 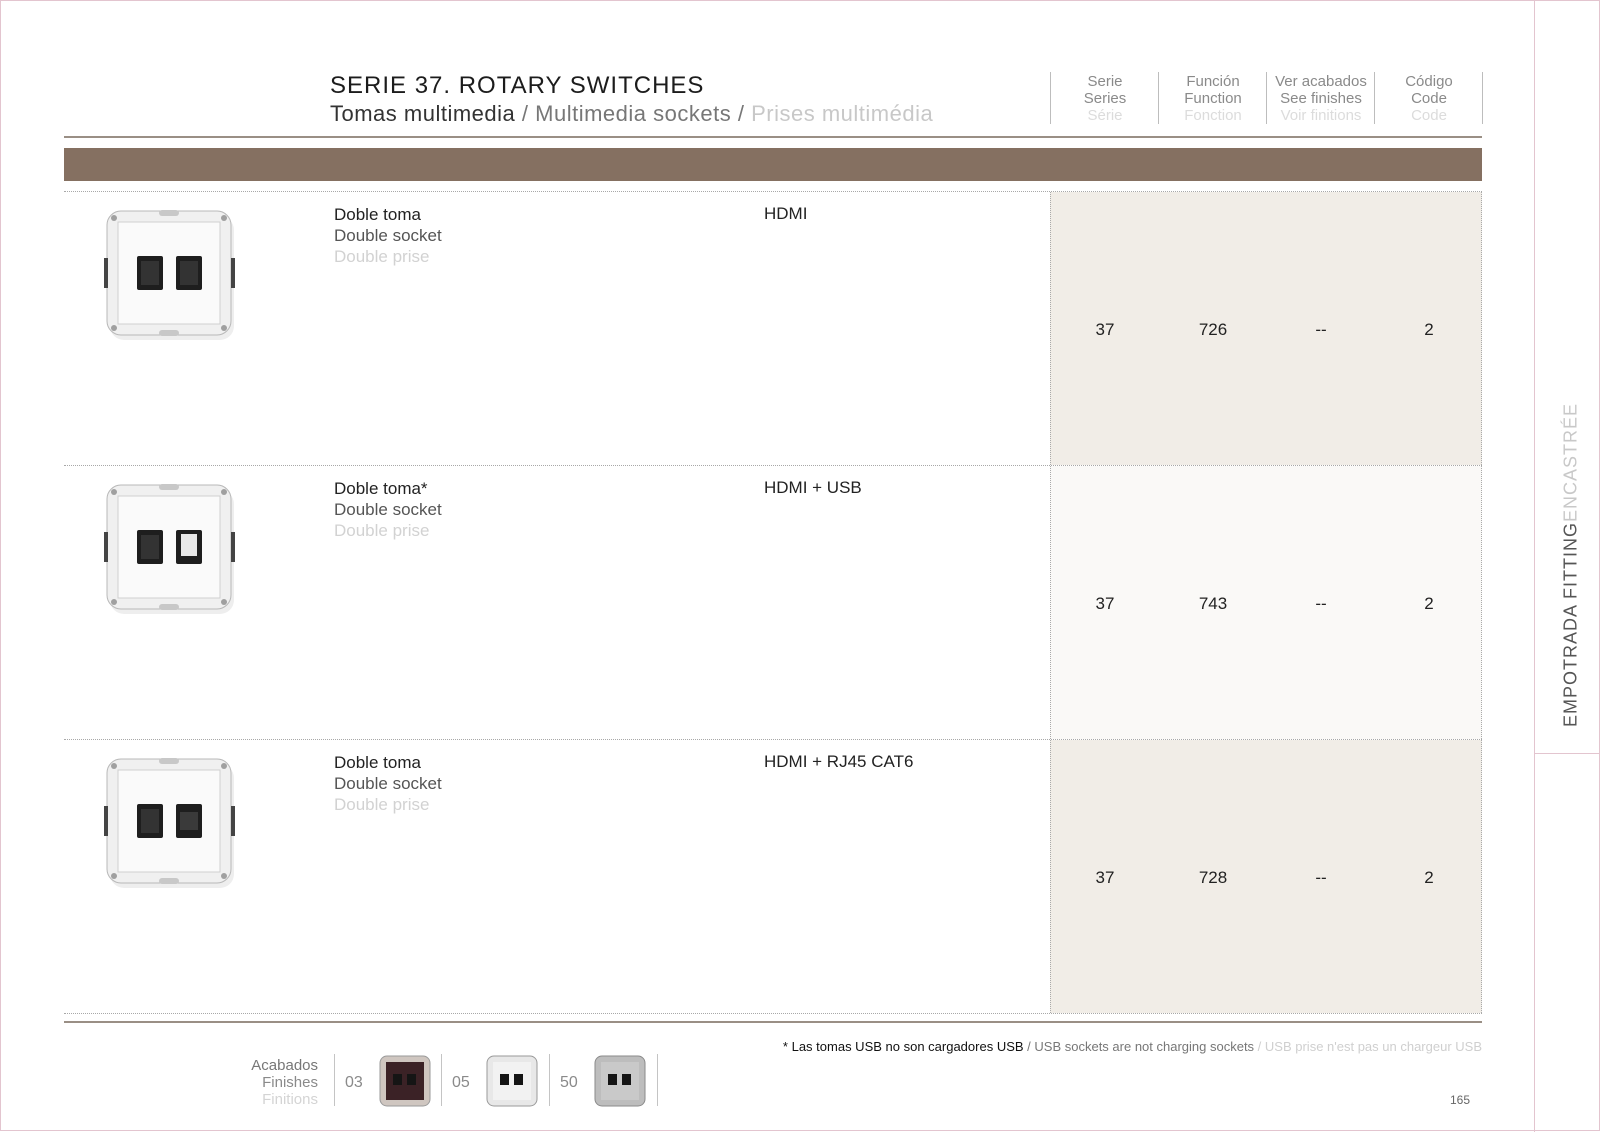 What do you see at coordinates (461, 1082) in the screenshot?
I see `finish-code: 05` at bounding box center [461, 1082].